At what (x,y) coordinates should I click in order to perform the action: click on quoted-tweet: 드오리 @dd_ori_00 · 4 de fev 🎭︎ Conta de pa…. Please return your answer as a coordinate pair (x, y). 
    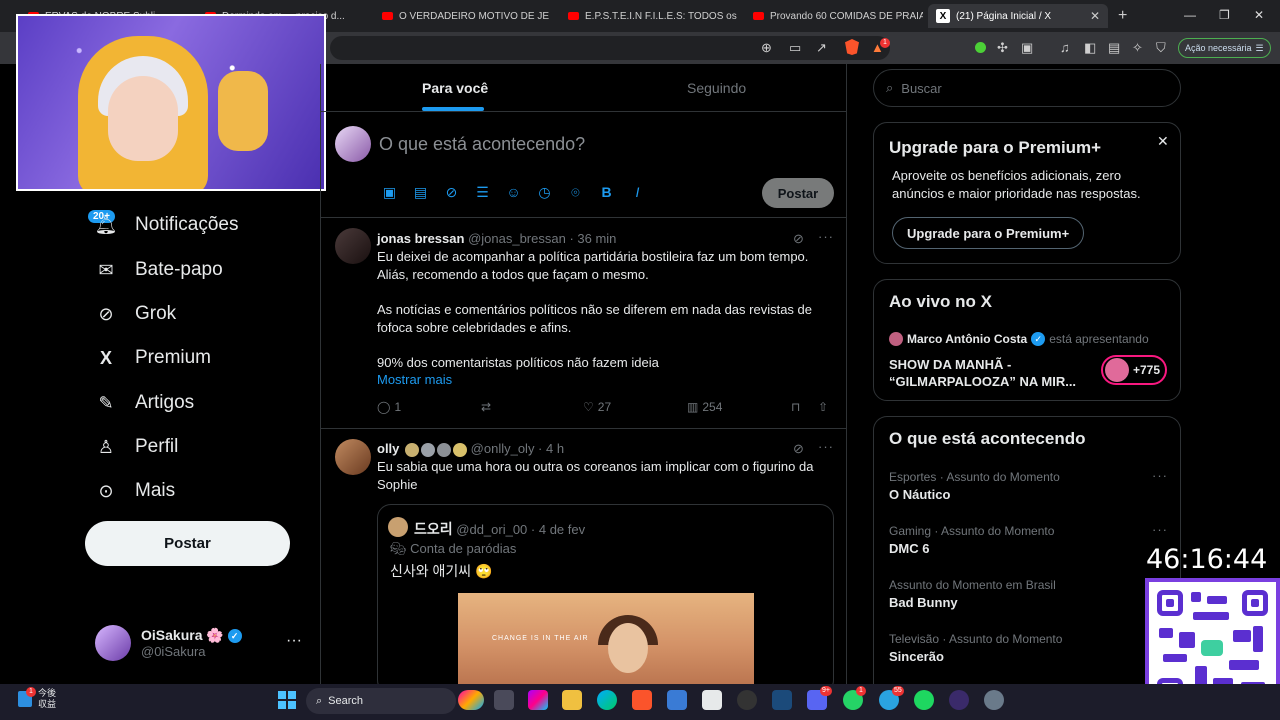
    Looking at the image, I should click on (605, 599).